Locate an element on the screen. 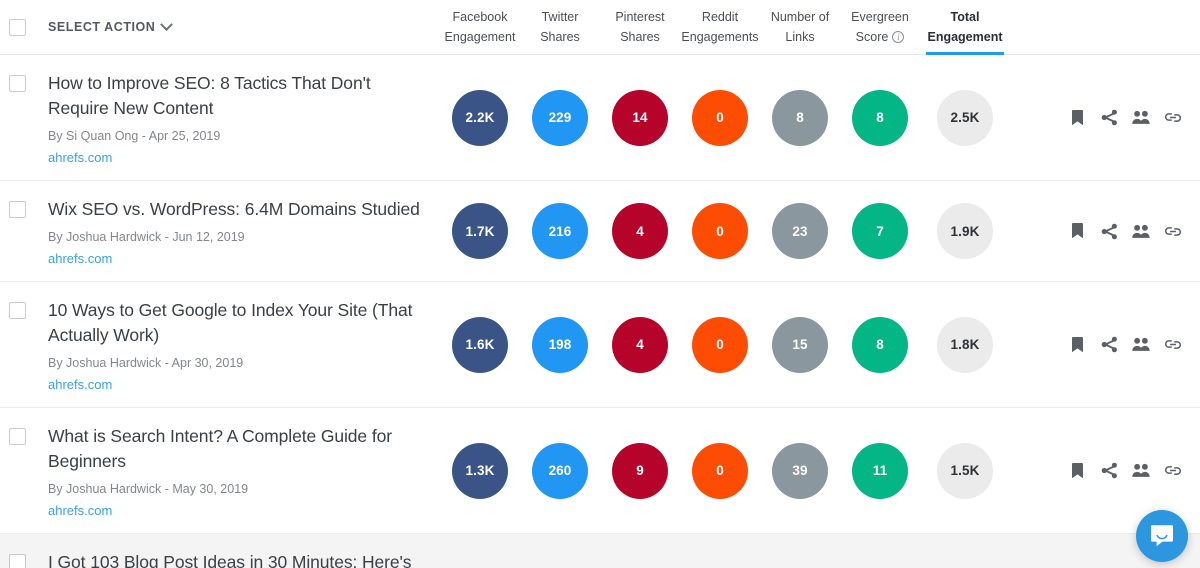 The image size is (1200, 568). column-header-line1: Evergreen is located at coordinates (880, 17).